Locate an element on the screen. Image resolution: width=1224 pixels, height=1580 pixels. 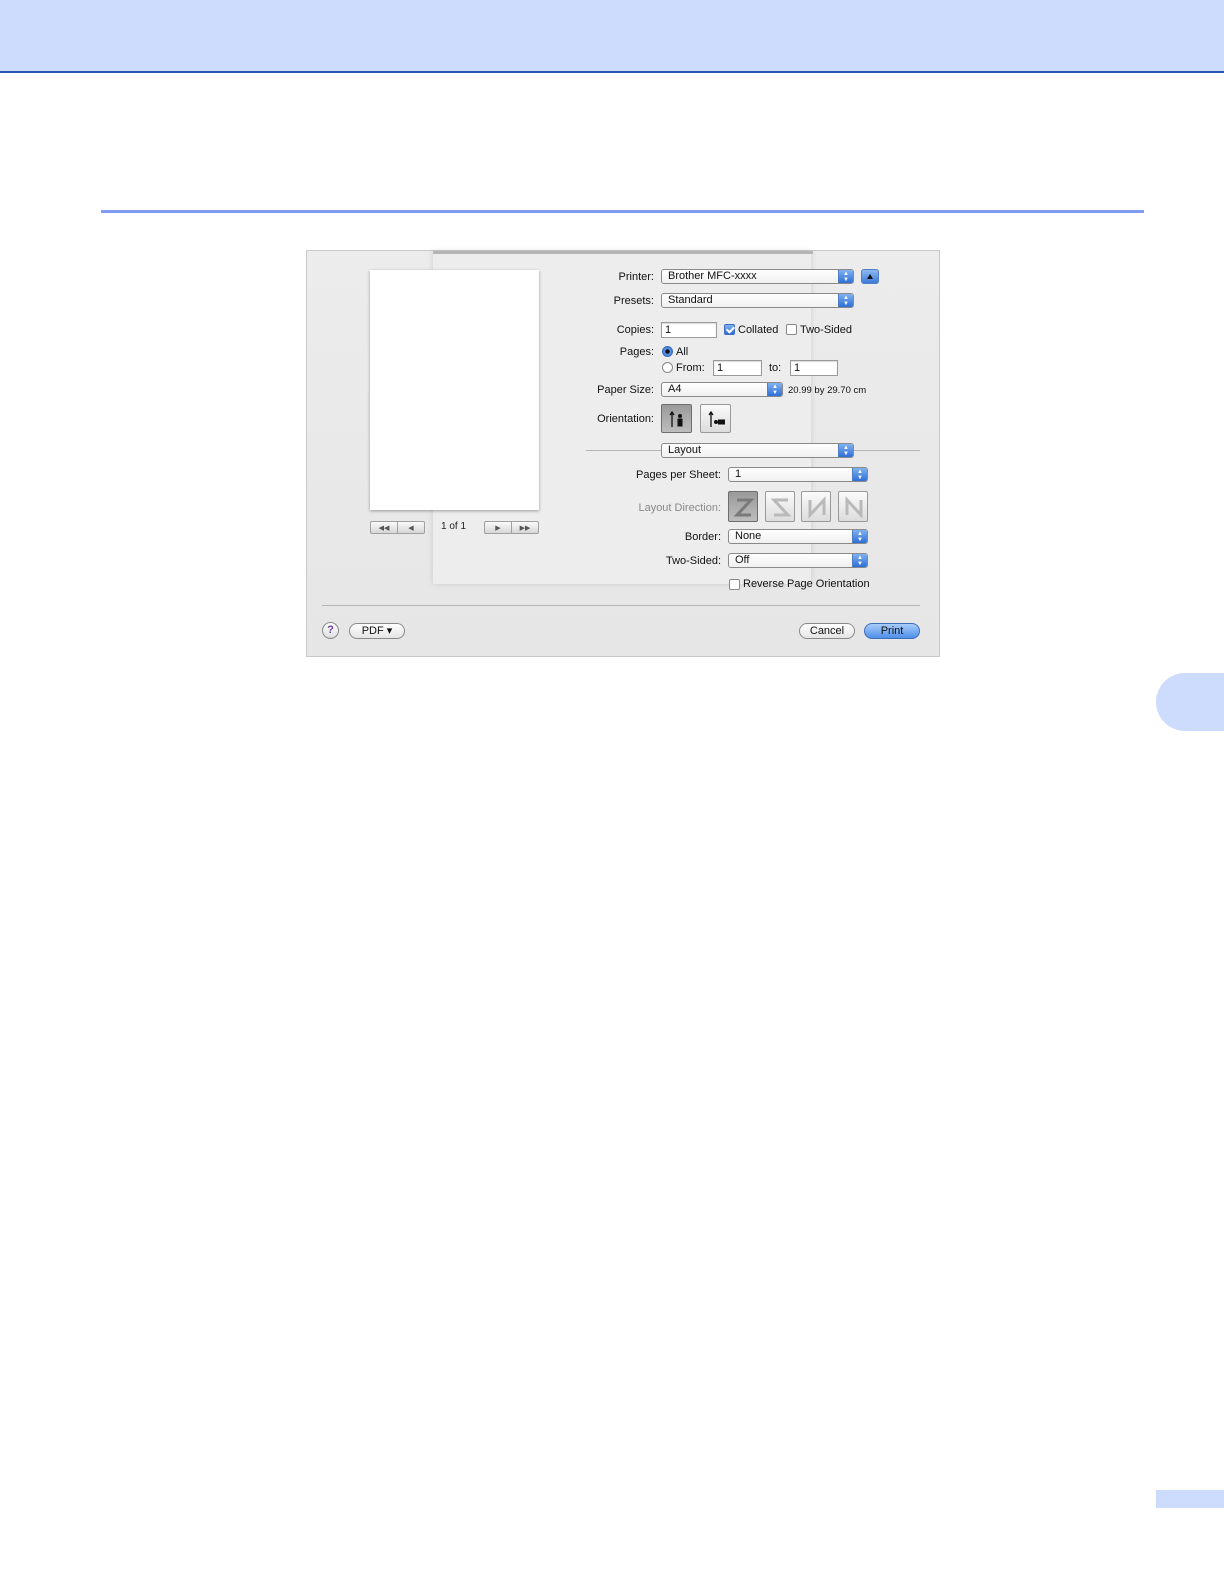
chapter-side-tab is located at coordinates (1190, 702).